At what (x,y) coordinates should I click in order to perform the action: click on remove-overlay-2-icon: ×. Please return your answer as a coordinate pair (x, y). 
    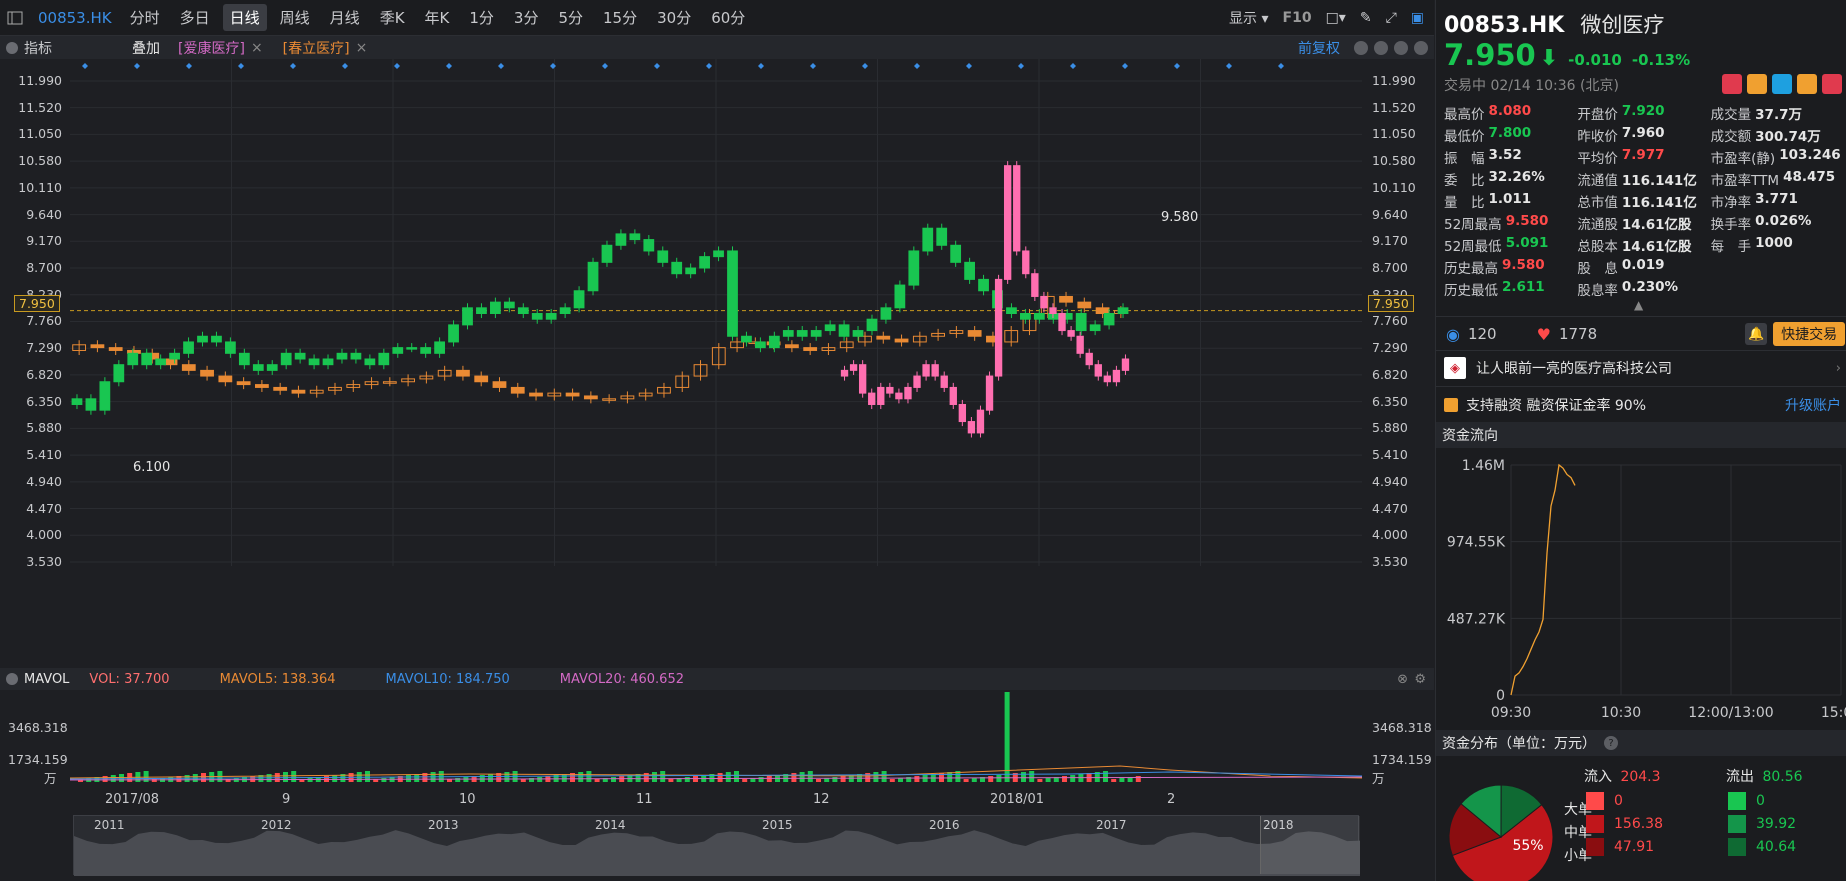
    Looking at the image, I should click on (362, 48).